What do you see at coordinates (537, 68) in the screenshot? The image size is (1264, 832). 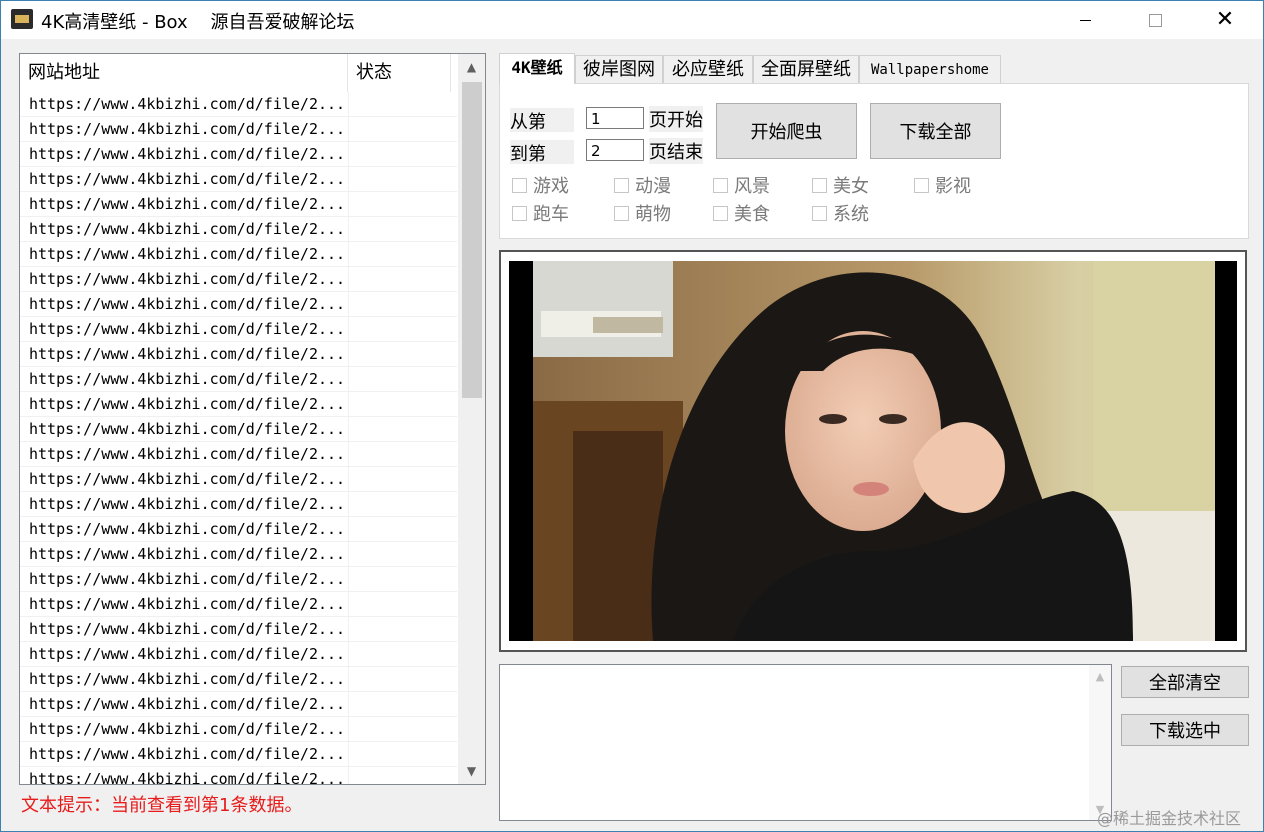 I see `tab-4k: 4K壁纸` at bounding box center [537, 68].